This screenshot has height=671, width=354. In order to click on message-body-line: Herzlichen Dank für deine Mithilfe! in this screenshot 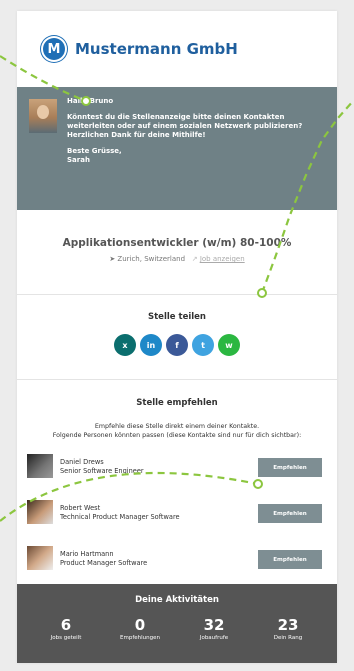, I will do `click(136, 135)`.